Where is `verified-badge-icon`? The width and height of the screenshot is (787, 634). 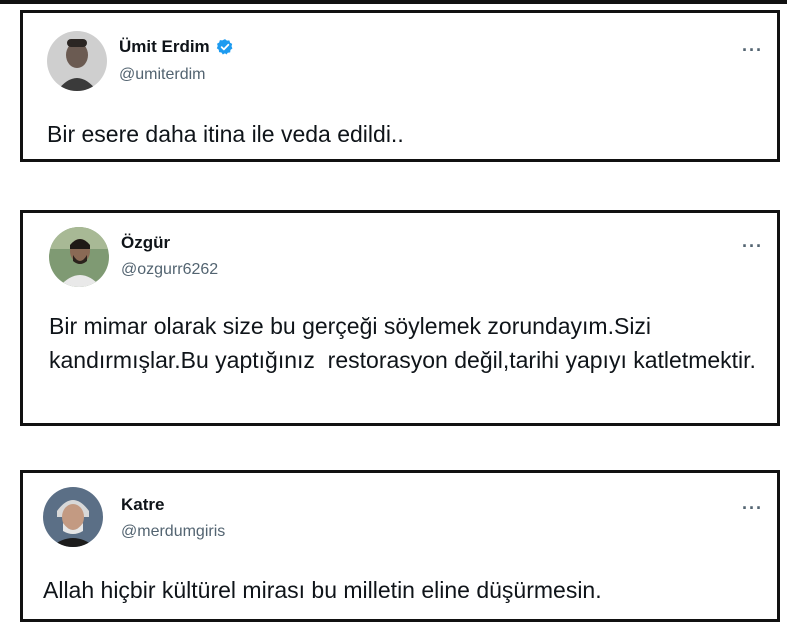 verified-badge-icon is located at coordinates (225, 47).